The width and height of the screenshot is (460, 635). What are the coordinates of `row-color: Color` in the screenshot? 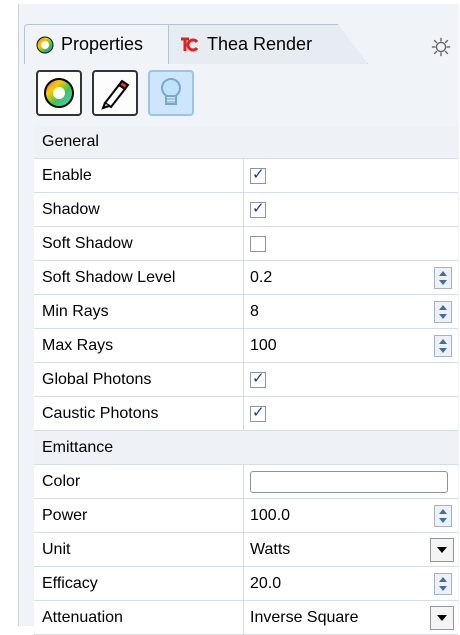 It's located at (246, 482).